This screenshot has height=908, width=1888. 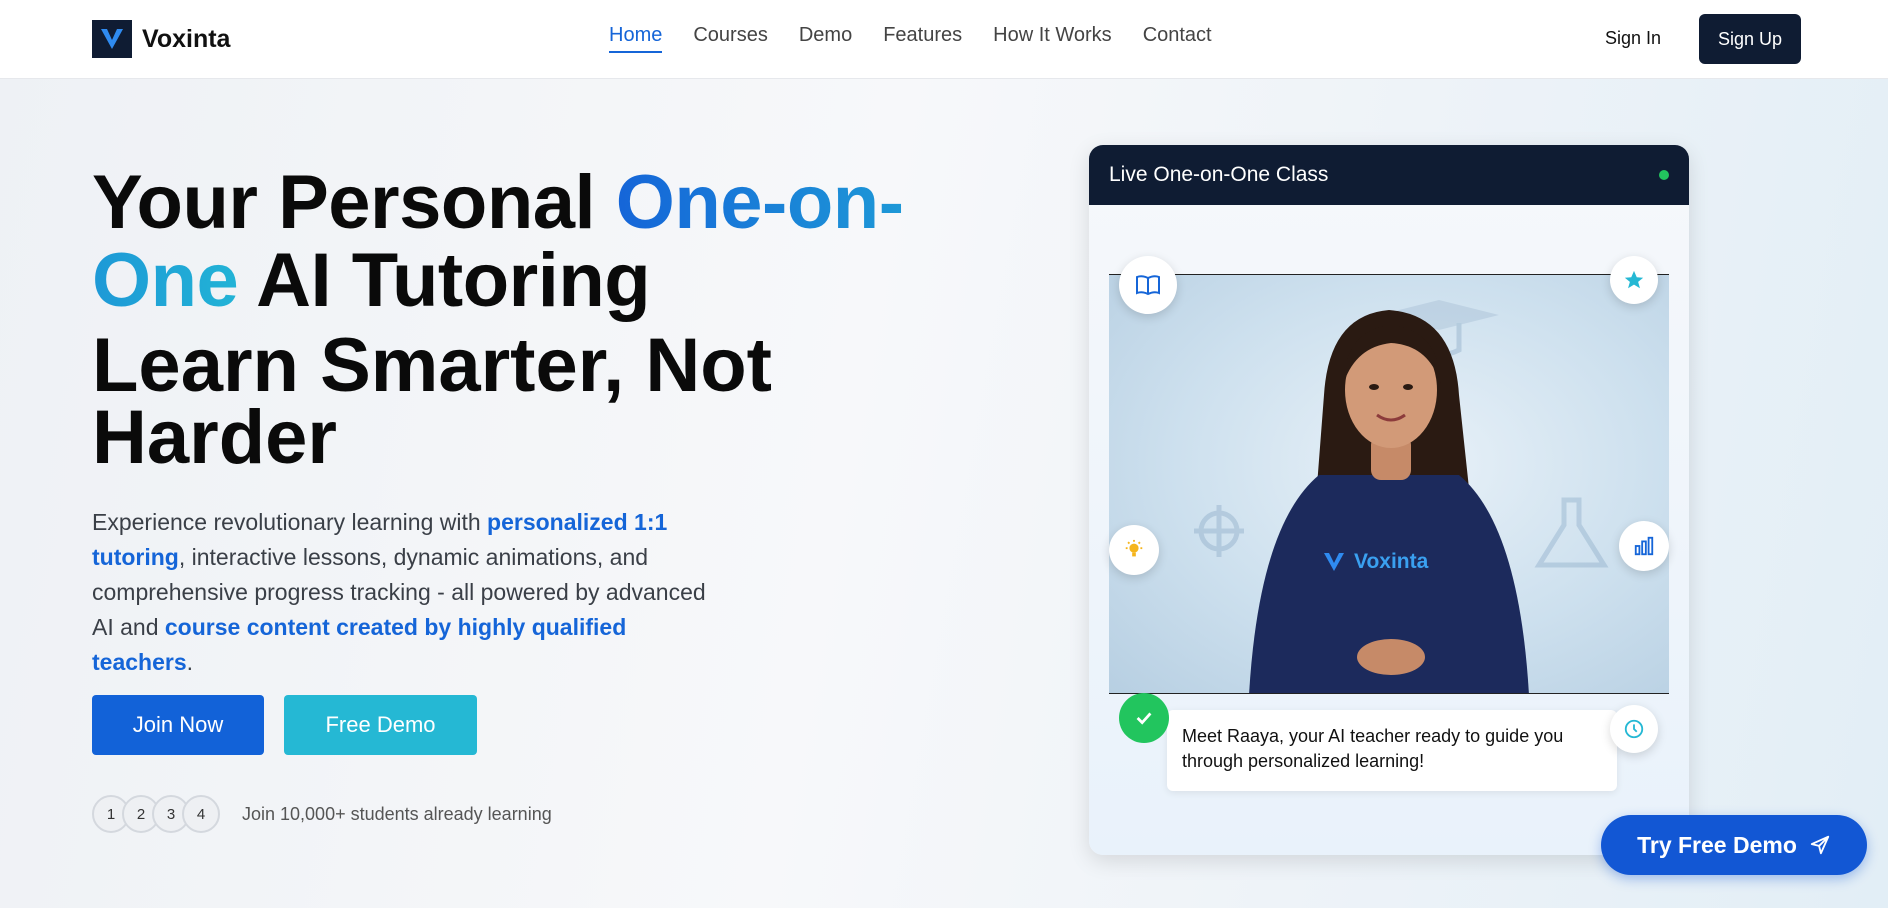 What do you see at coordinates (1634, 729) in the screenshot?
I see `clock-icon` at bounding box center [1634, 729].